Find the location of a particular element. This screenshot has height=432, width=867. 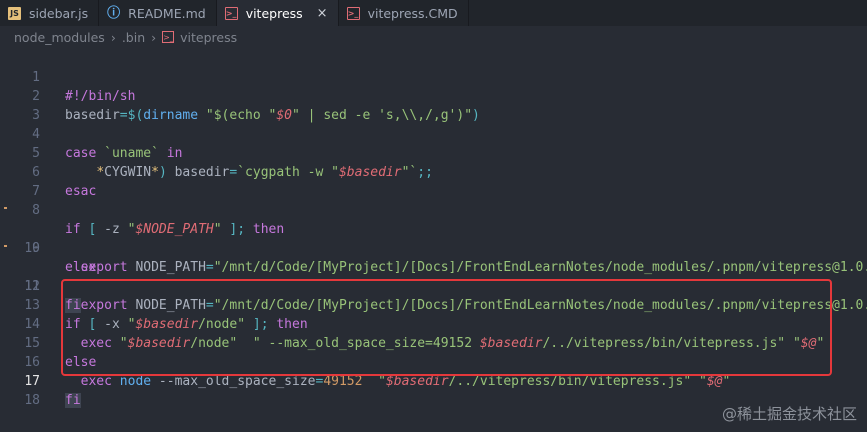

tab-vitepress: >_ vitepress × is located at coordinates (277, 13).